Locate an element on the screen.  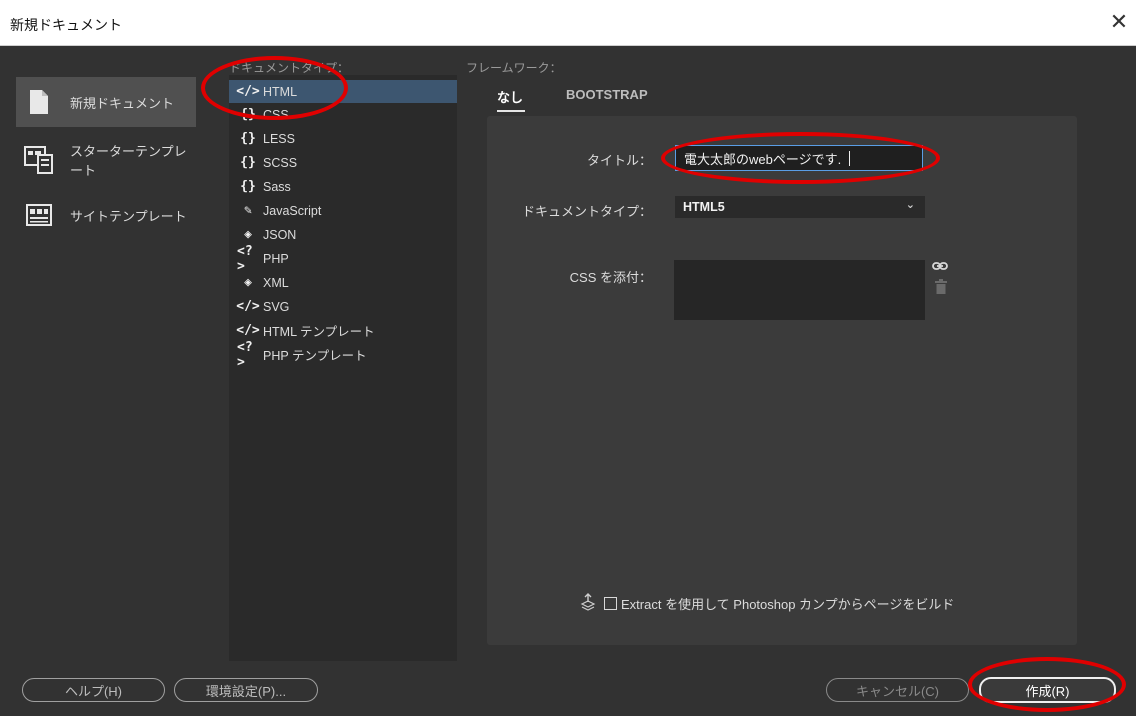
starter-template-icon is located at coordinates (39, 160).